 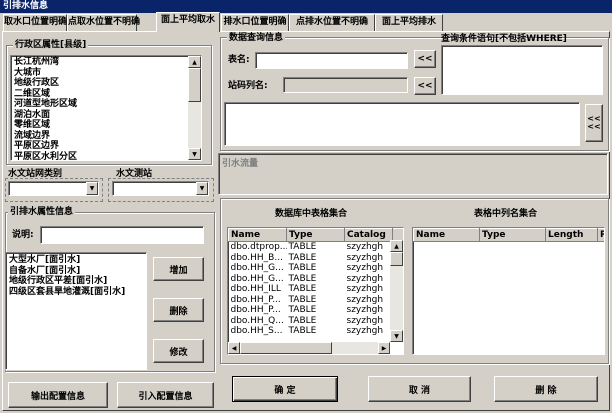 I want to click on table-row: dbo.dtprop... TABLE szyzhgh, so click(x=316, y=247).